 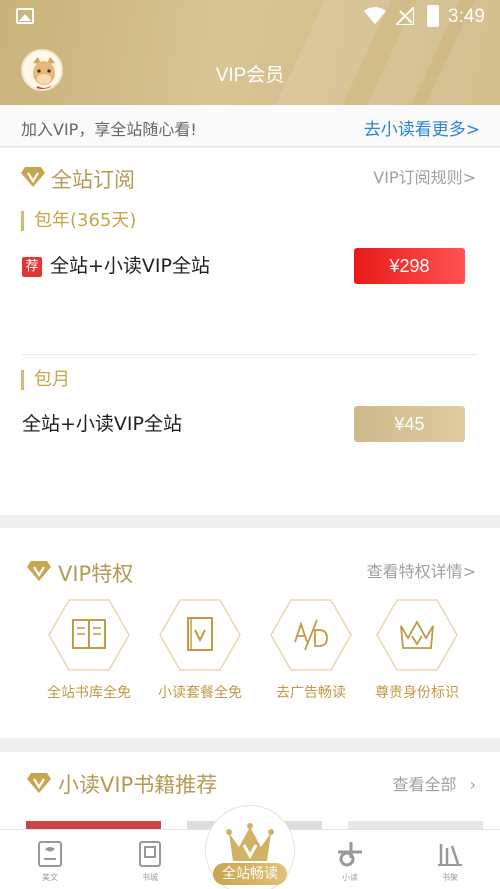 I want to click on chevron-right-icon: ›, so click(x=472, y=784).